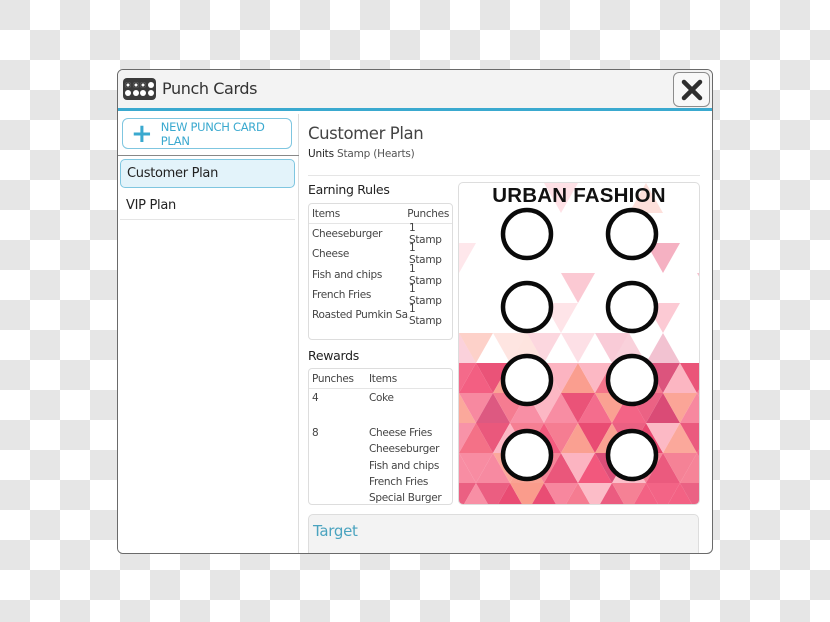 The image size is (830, 622). Describe the element at coordinates (347, 274) in the screenshot. I see `item-name: Fish and chips` at that location.